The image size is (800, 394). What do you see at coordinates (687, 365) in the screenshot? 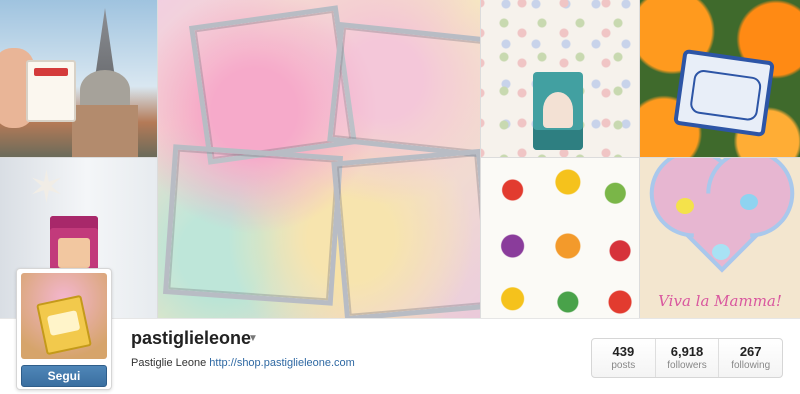
I see `stat-label: followers` at bounding box center [687, 365].